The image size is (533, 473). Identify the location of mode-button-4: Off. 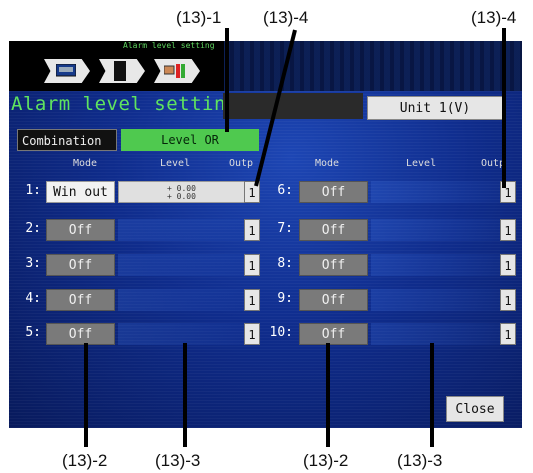
(80, 300).